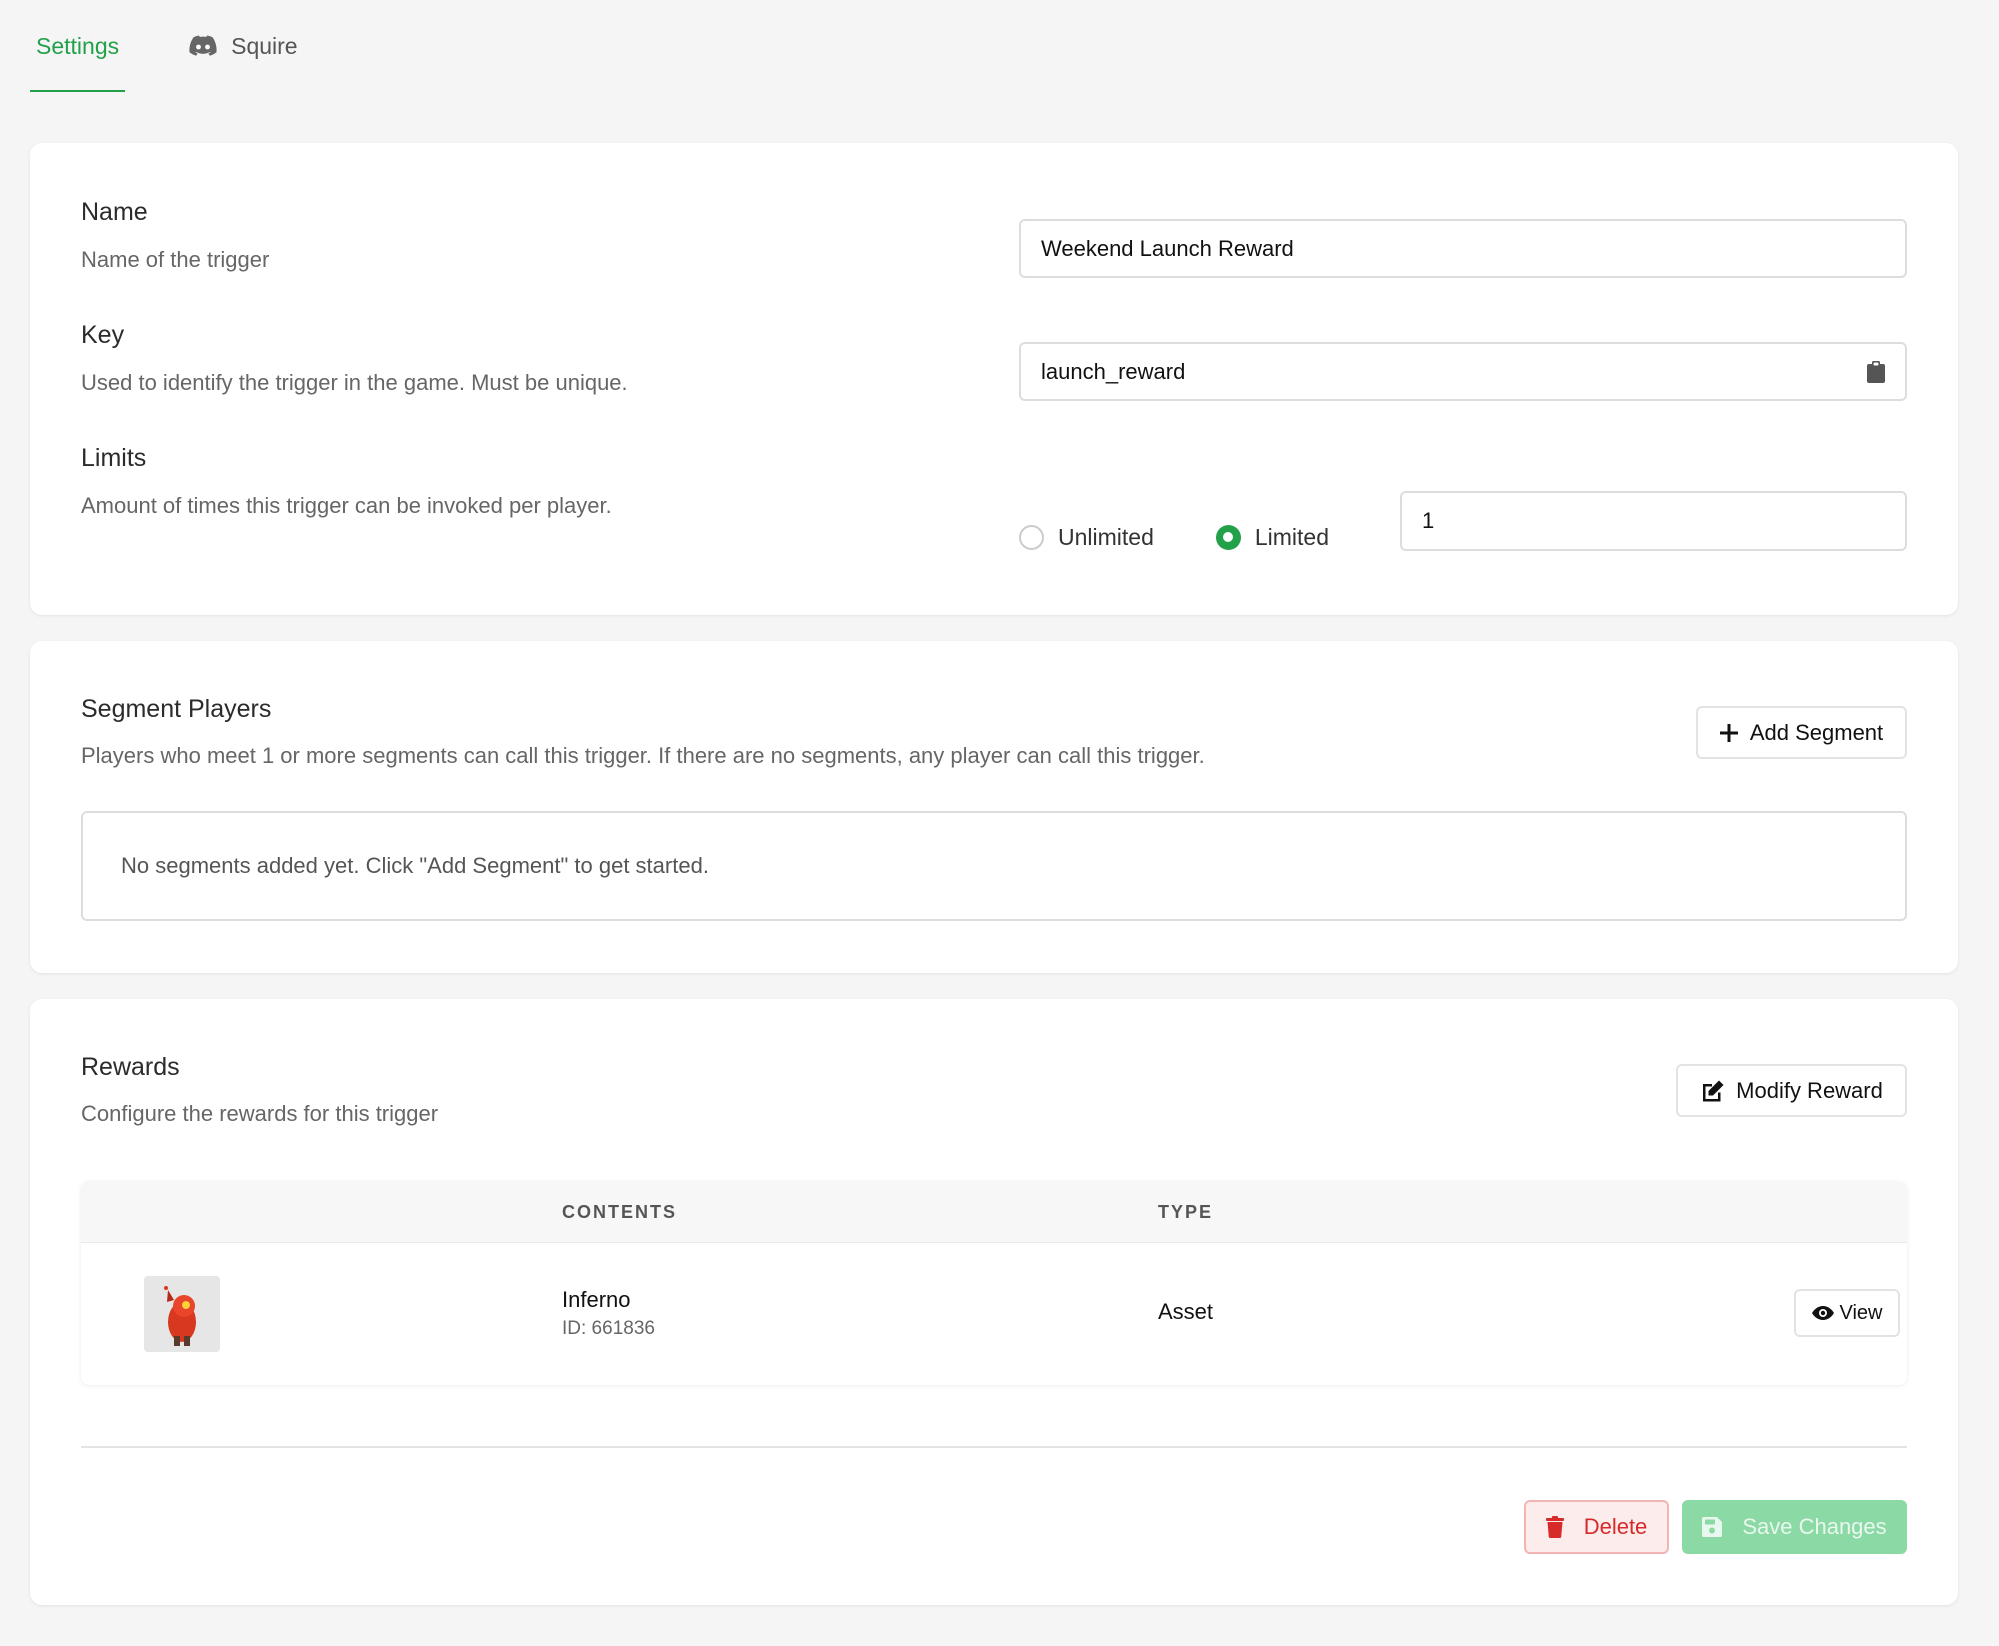 Image resolution: width=1999 pixels, height=1646 pixels. Describe the element at coordinates (1205, 537) in the screenshot. I see `limits-radio-group: Unlimited Limited` at that location.